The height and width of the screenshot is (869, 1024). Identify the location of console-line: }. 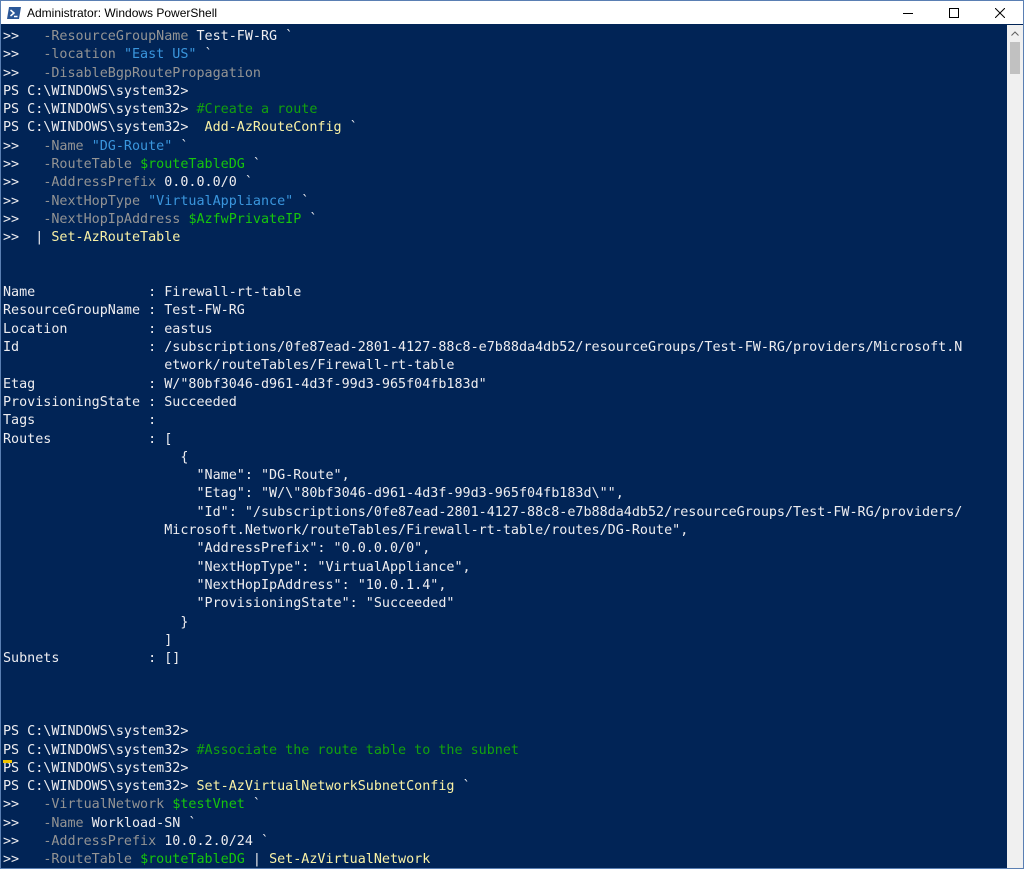
(505, 623).